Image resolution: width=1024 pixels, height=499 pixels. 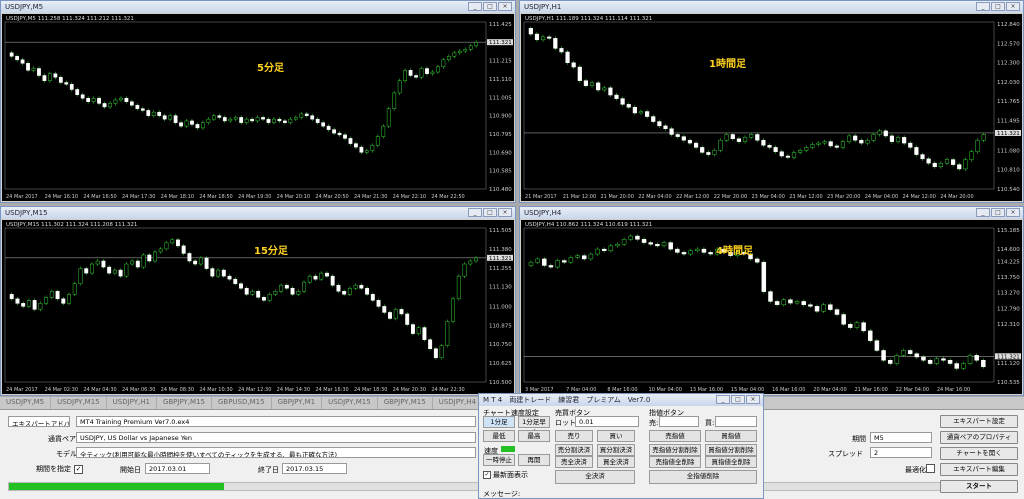 I want to click on chart-tab: GBPJPY,M1, so click(x=297, y=403).